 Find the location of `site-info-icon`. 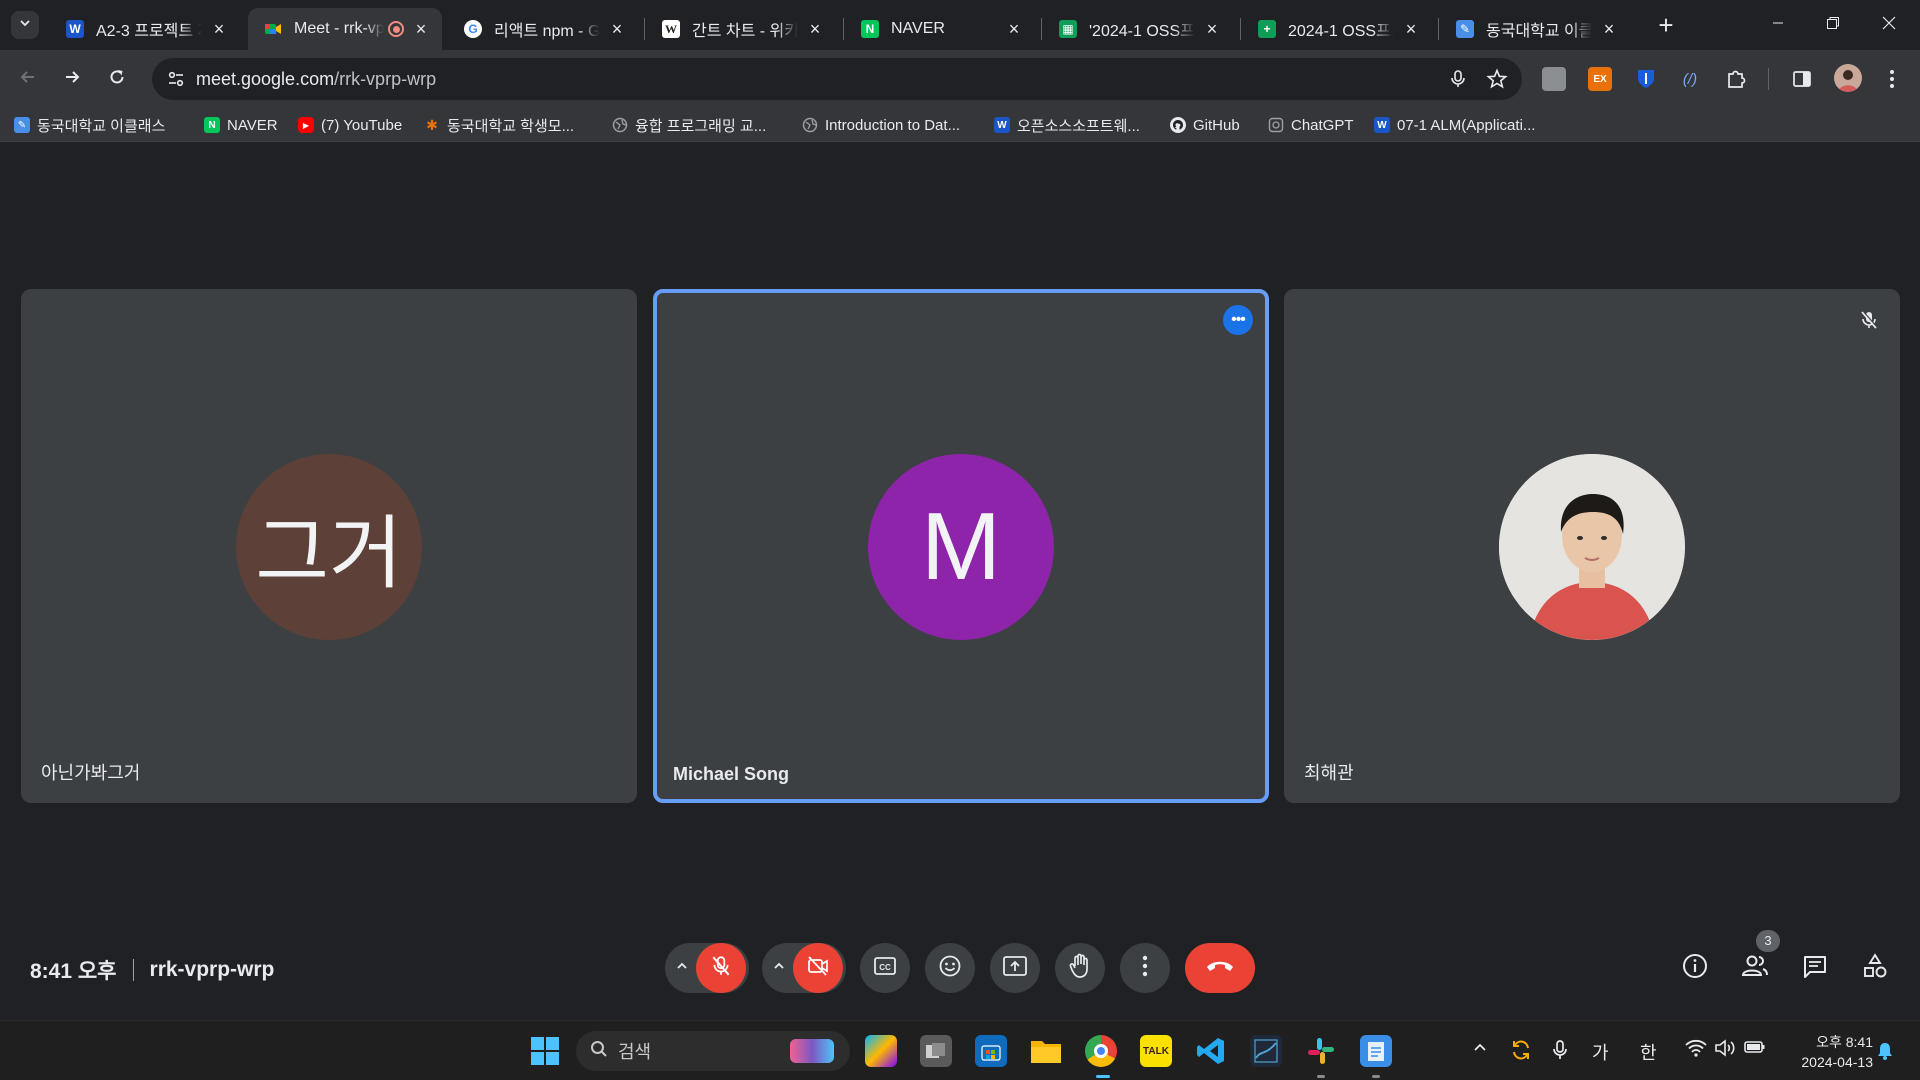

site-info-icon is located at coordinates (176, 79).